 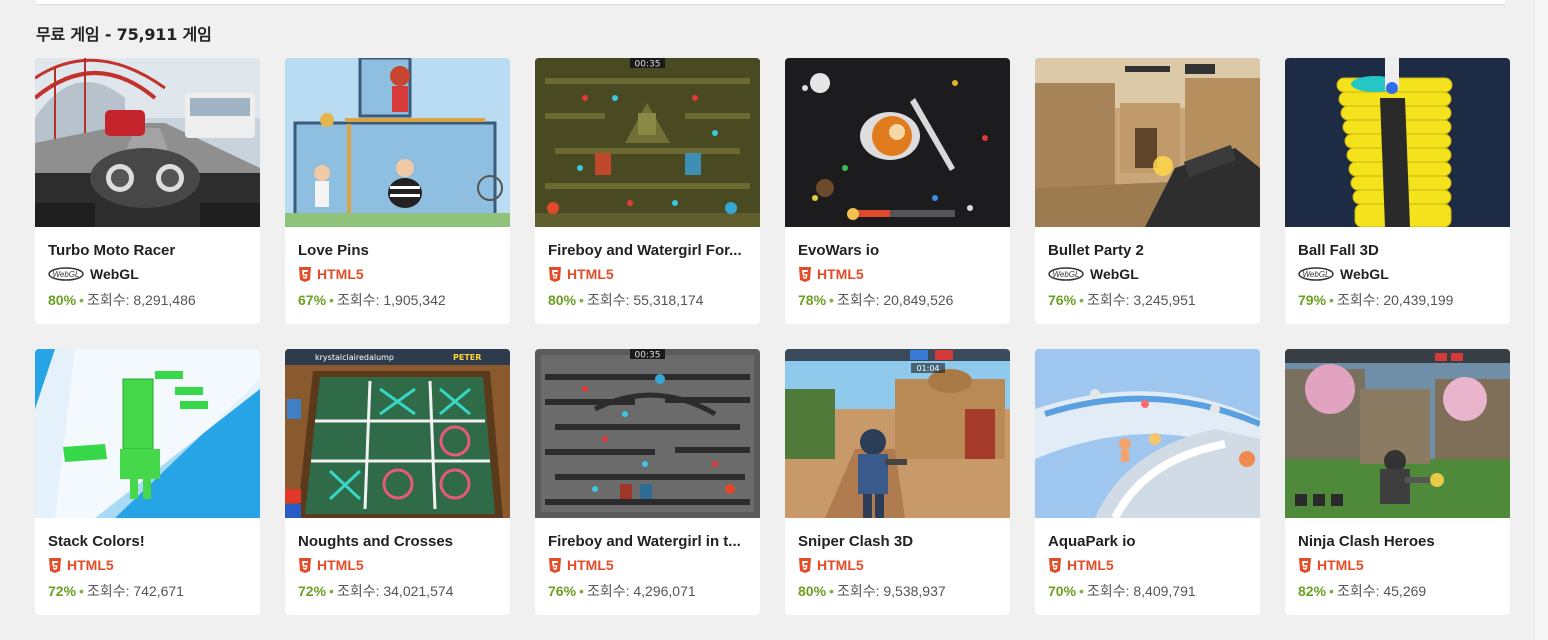 What do you see at coordinates (1164, 300) in the screenshot?
I see `views-count: 3,245,951` at bounding box center [1164, 300].